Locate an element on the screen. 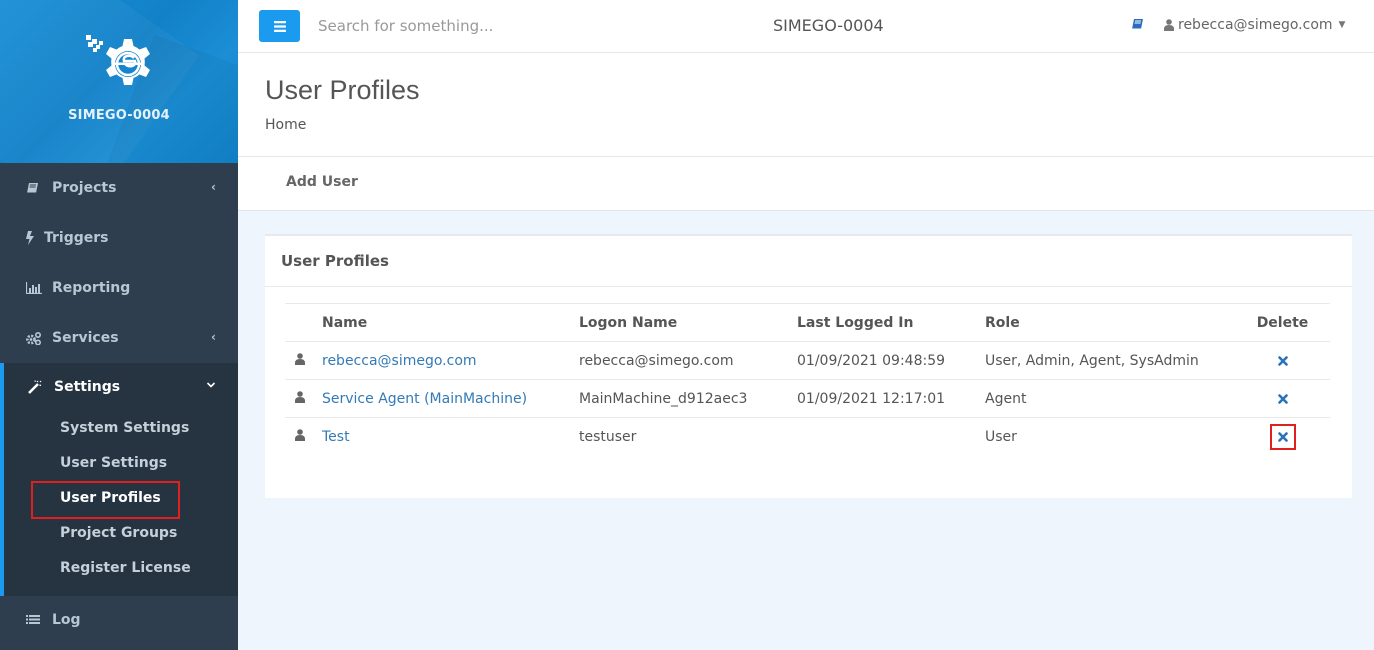 Image resolution: width=1374 pixels, height=650 pixels. sidebar-subitem-register-license: Register License is located at coordinates (121, 568).